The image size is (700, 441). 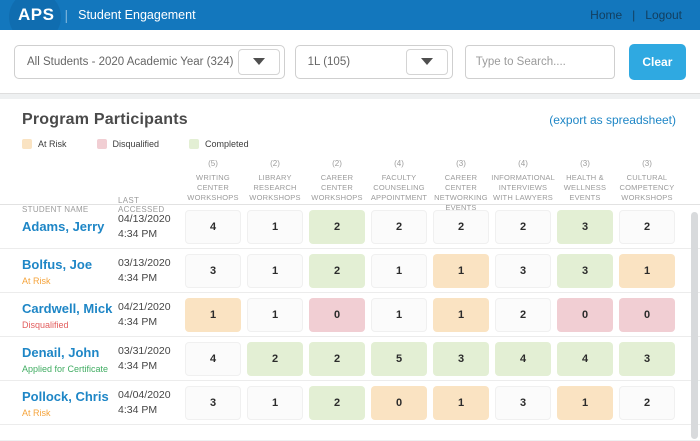 I want to click on student-name-cell: Adams, Jerry, so click(x=70, y=227).